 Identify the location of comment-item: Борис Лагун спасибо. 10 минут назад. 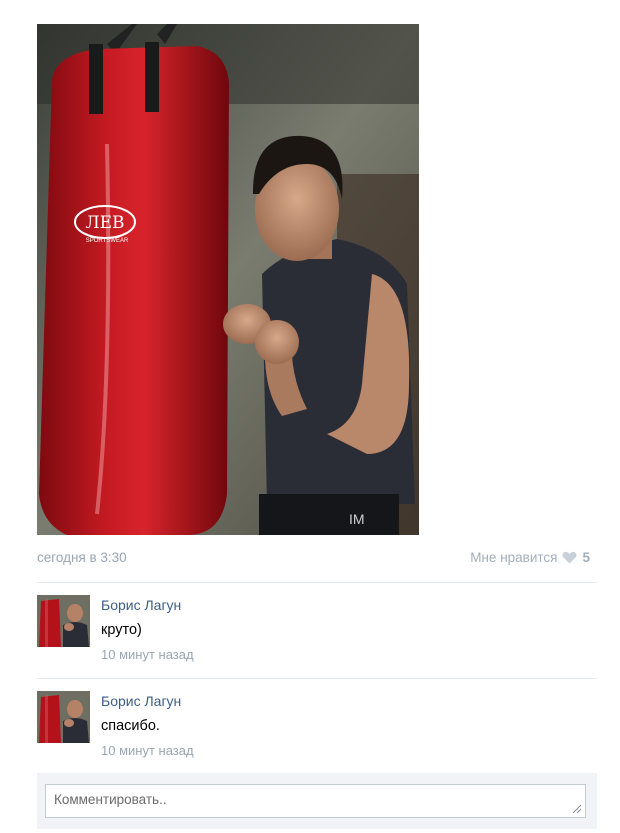
(317, 731).